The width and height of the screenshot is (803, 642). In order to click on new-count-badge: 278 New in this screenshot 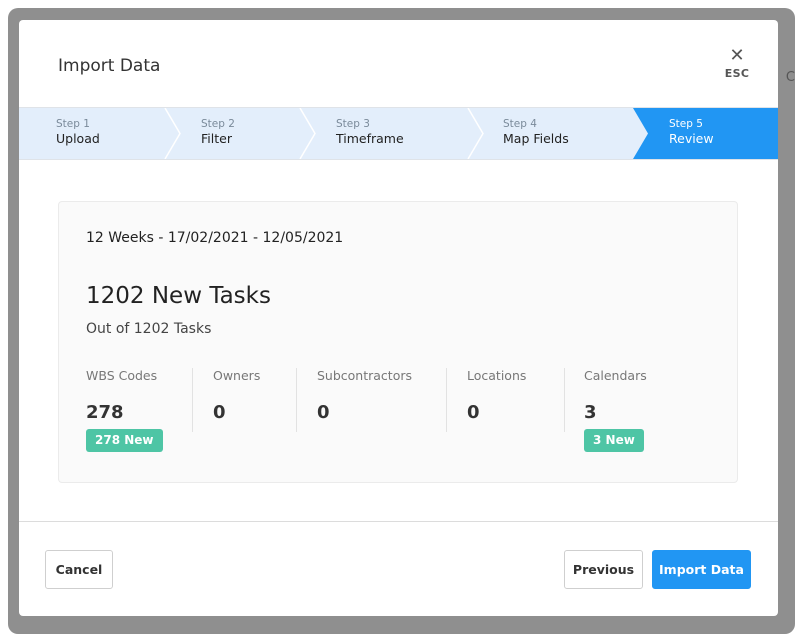, I will do `click(124, 440)`.